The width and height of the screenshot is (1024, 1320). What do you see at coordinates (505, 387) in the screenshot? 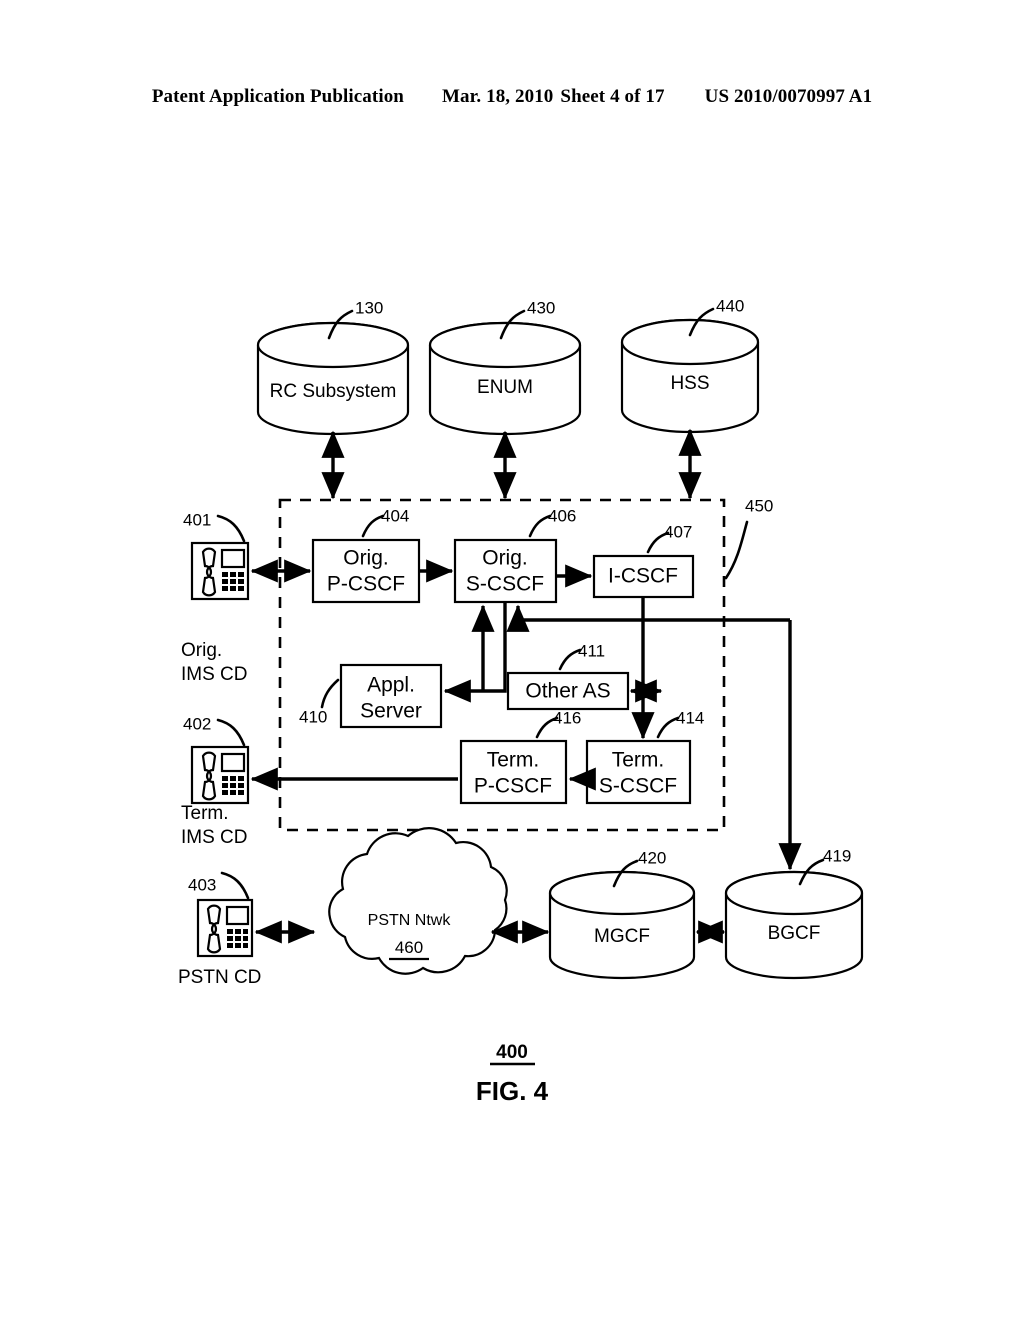
I see `database-label: ENUM` at bounding box center [505, 387].